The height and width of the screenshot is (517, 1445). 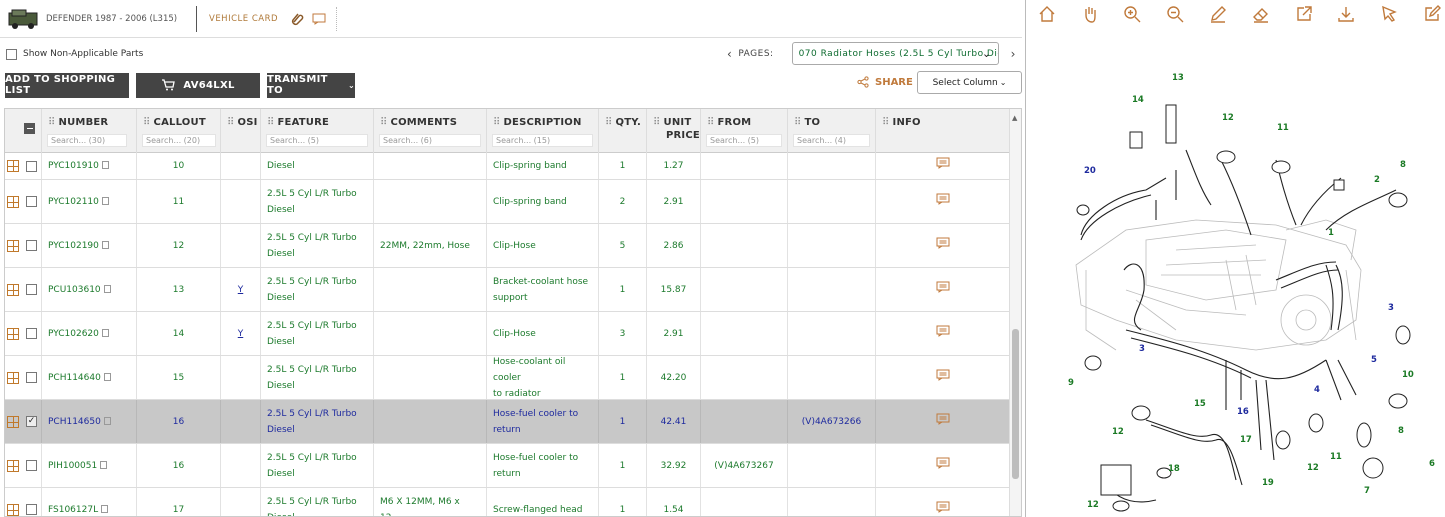 I want to click on cell-number: PYC101910, so click(x=89, y=166).